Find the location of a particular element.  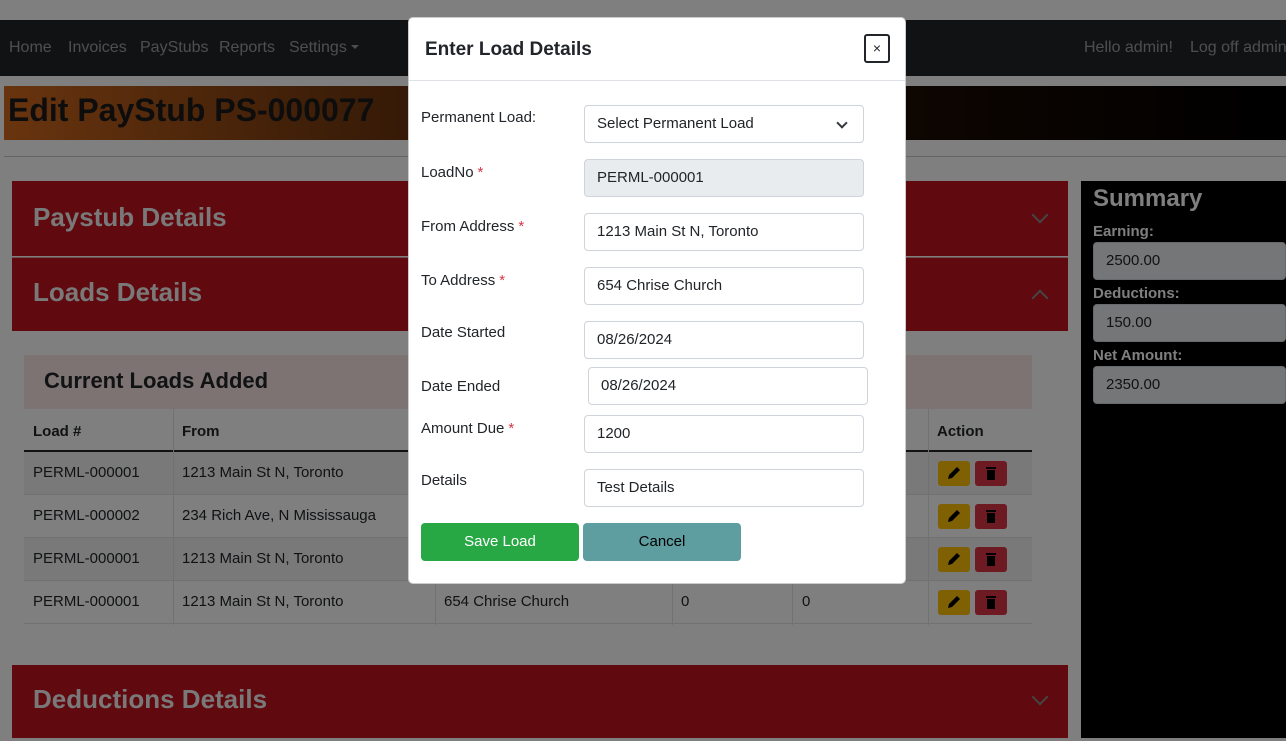

permanent-load-label: Permanent Load: is located at coordinates (479, 117).